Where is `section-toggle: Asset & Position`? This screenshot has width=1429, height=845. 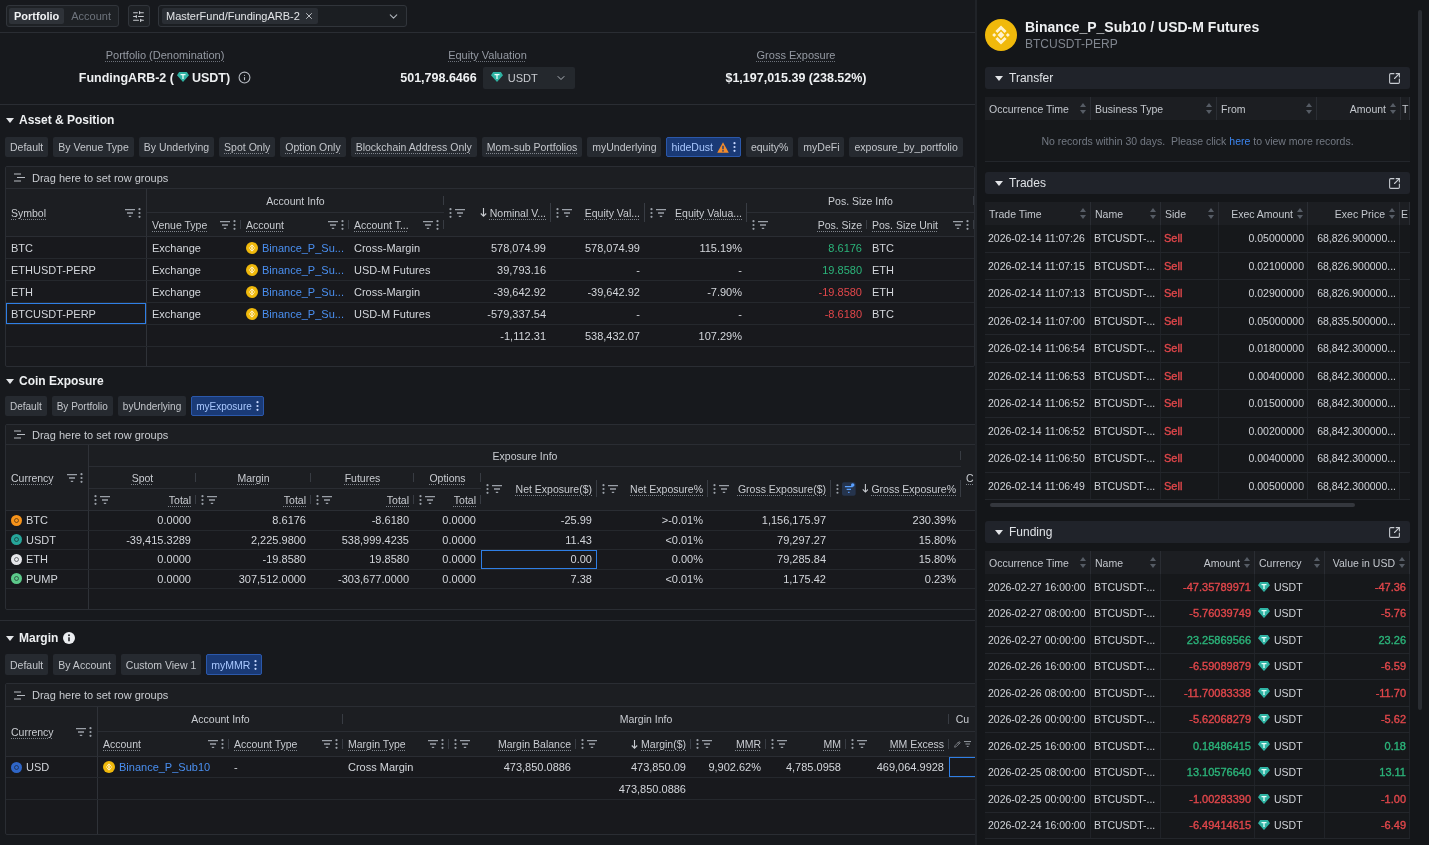 section-toggle: Asset & Position is located at coordinates (60, 120).